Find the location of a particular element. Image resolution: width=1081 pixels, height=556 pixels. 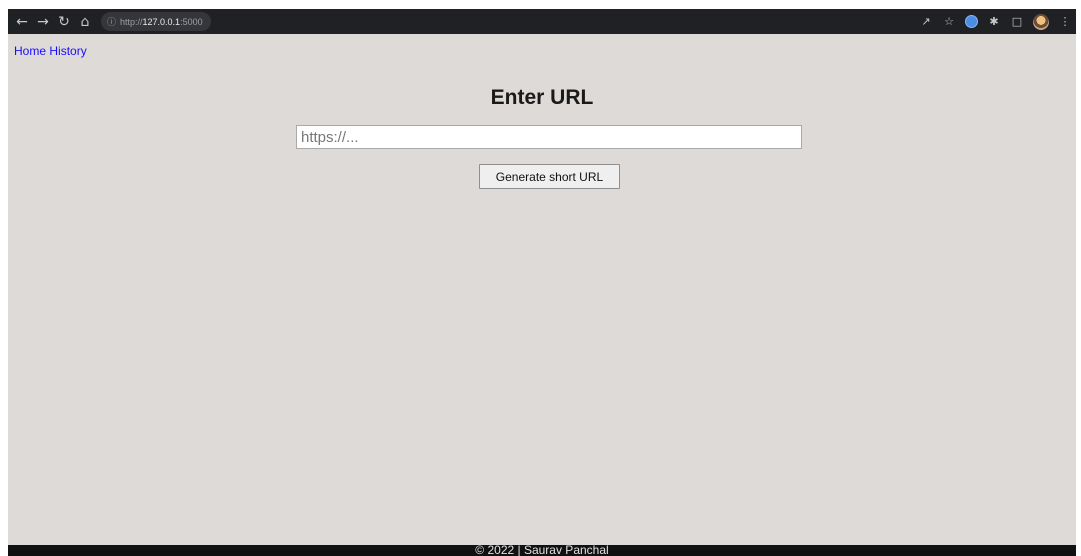

site-info-icon: ⓘ is located at coordinates (111, 21).